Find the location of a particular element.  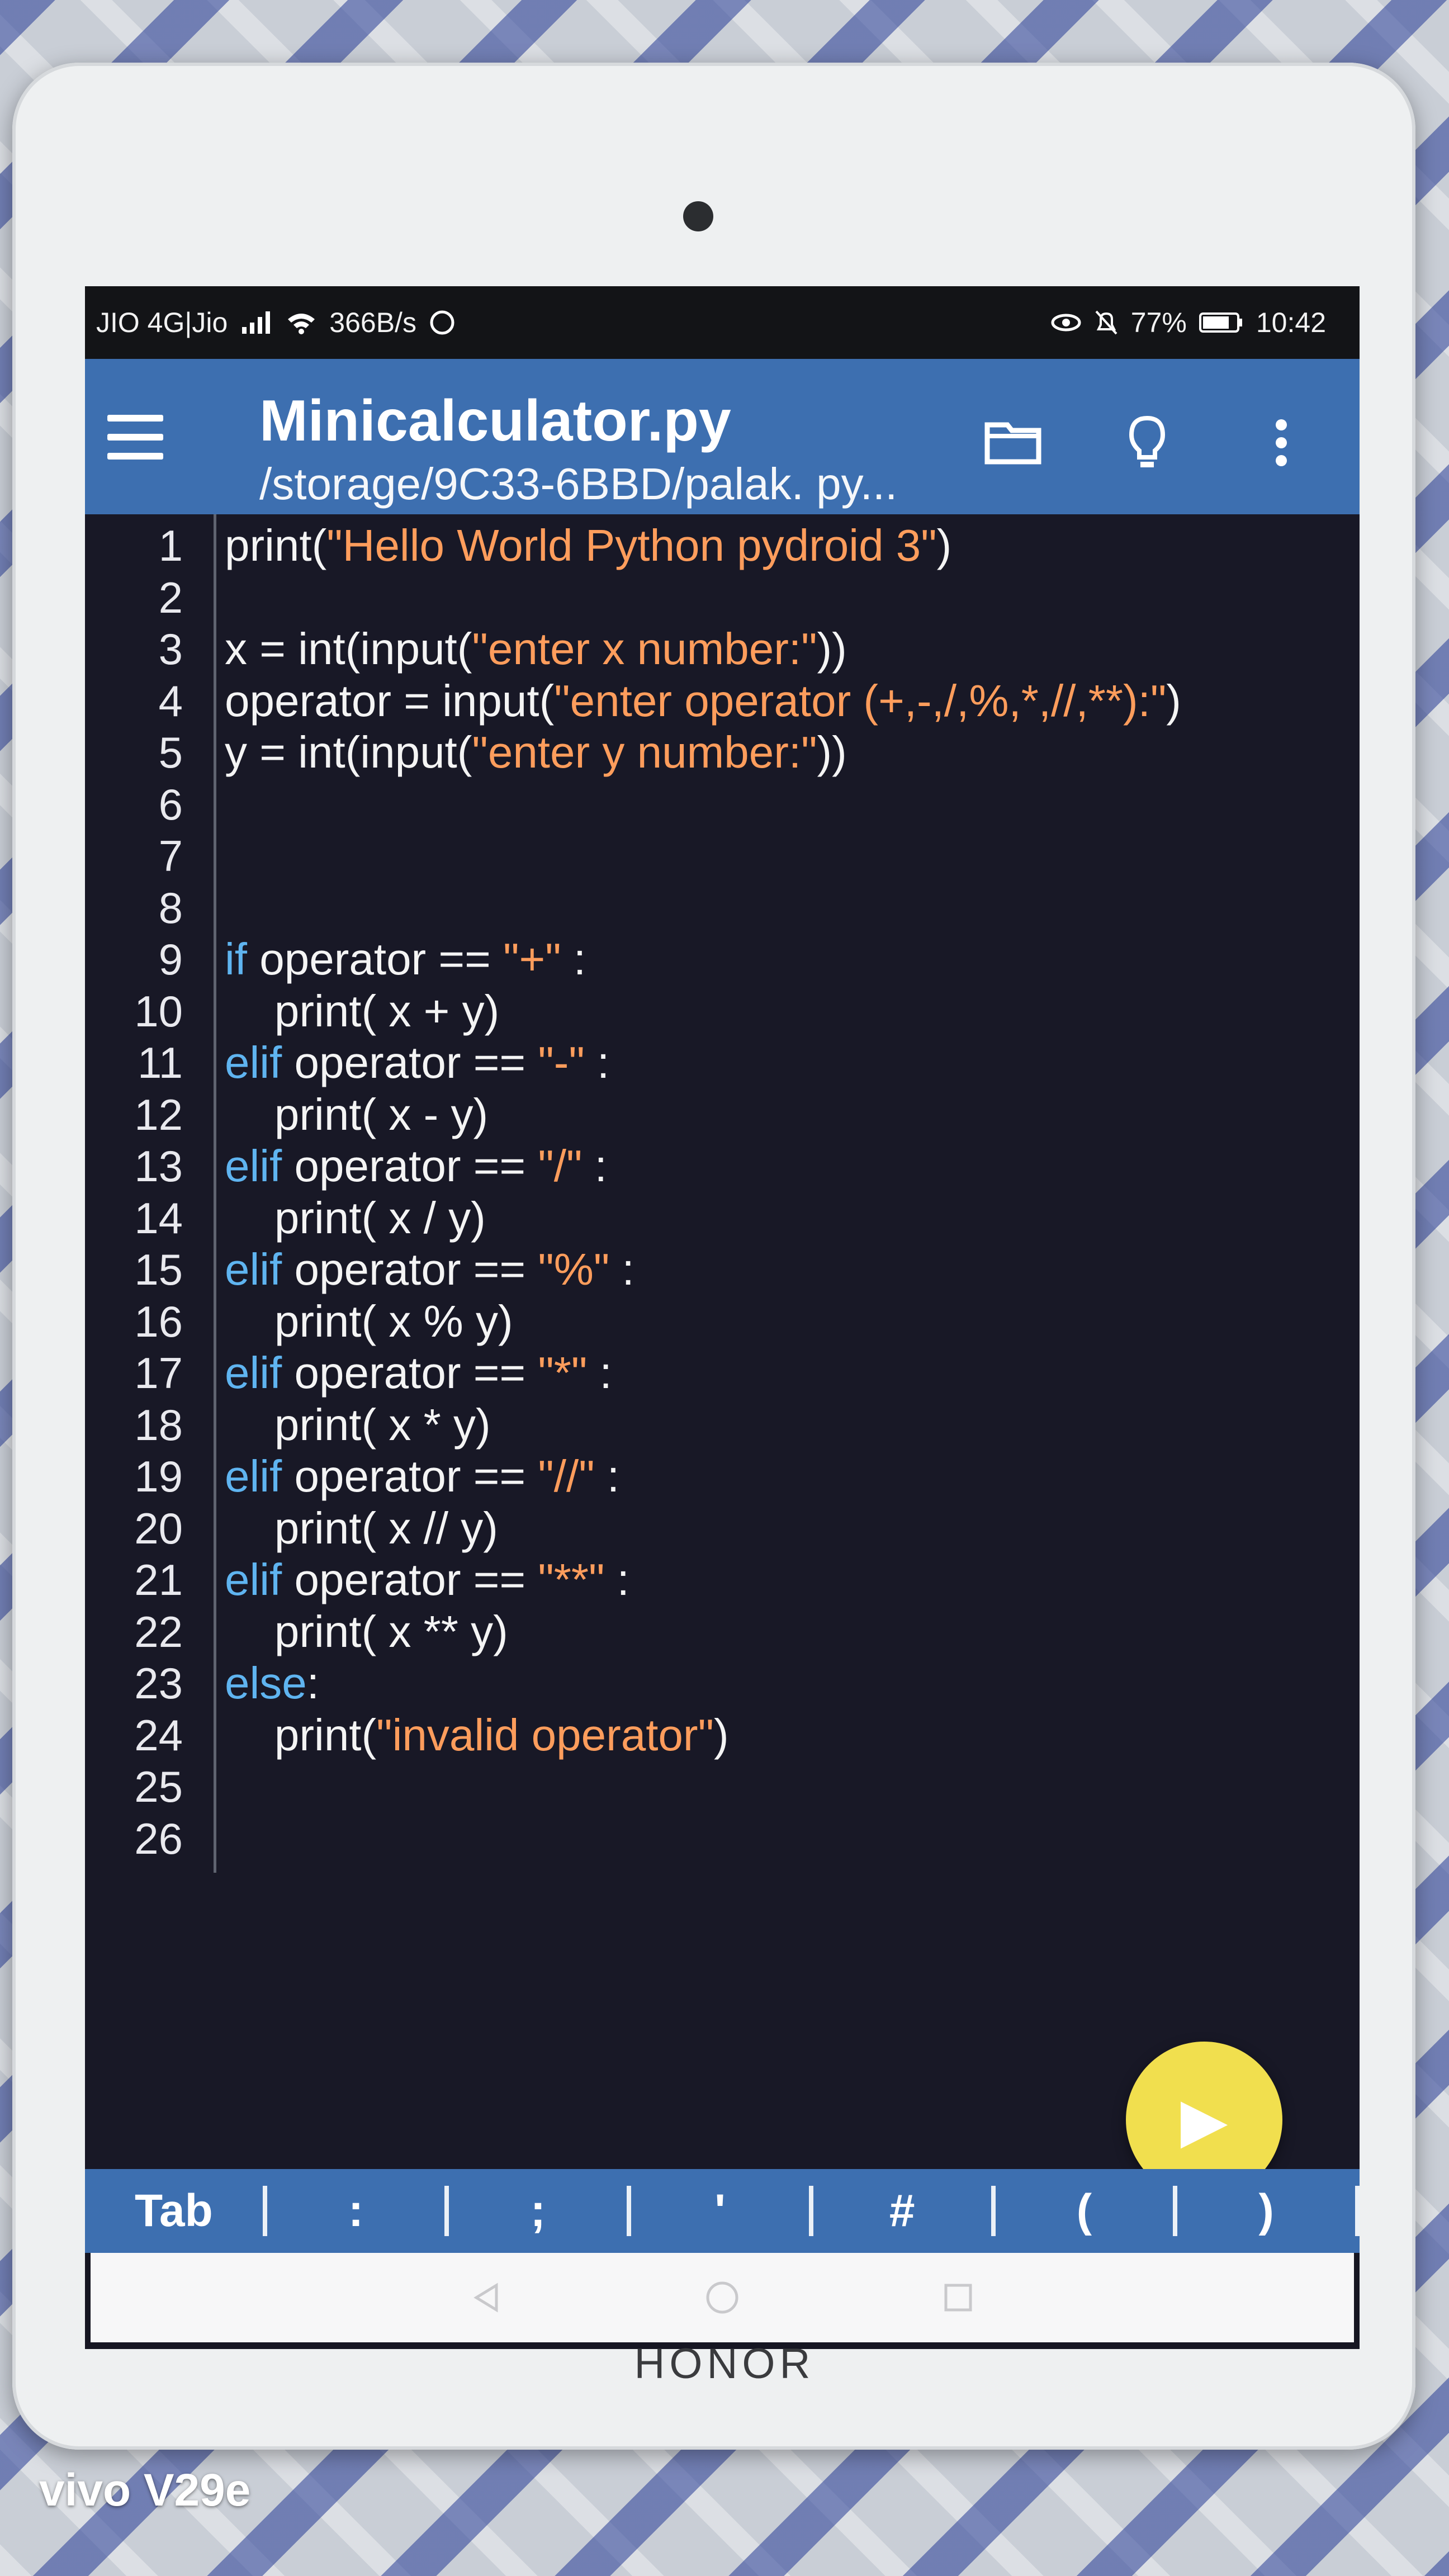

code-string: "-" is located at coordinates (561, 1062).